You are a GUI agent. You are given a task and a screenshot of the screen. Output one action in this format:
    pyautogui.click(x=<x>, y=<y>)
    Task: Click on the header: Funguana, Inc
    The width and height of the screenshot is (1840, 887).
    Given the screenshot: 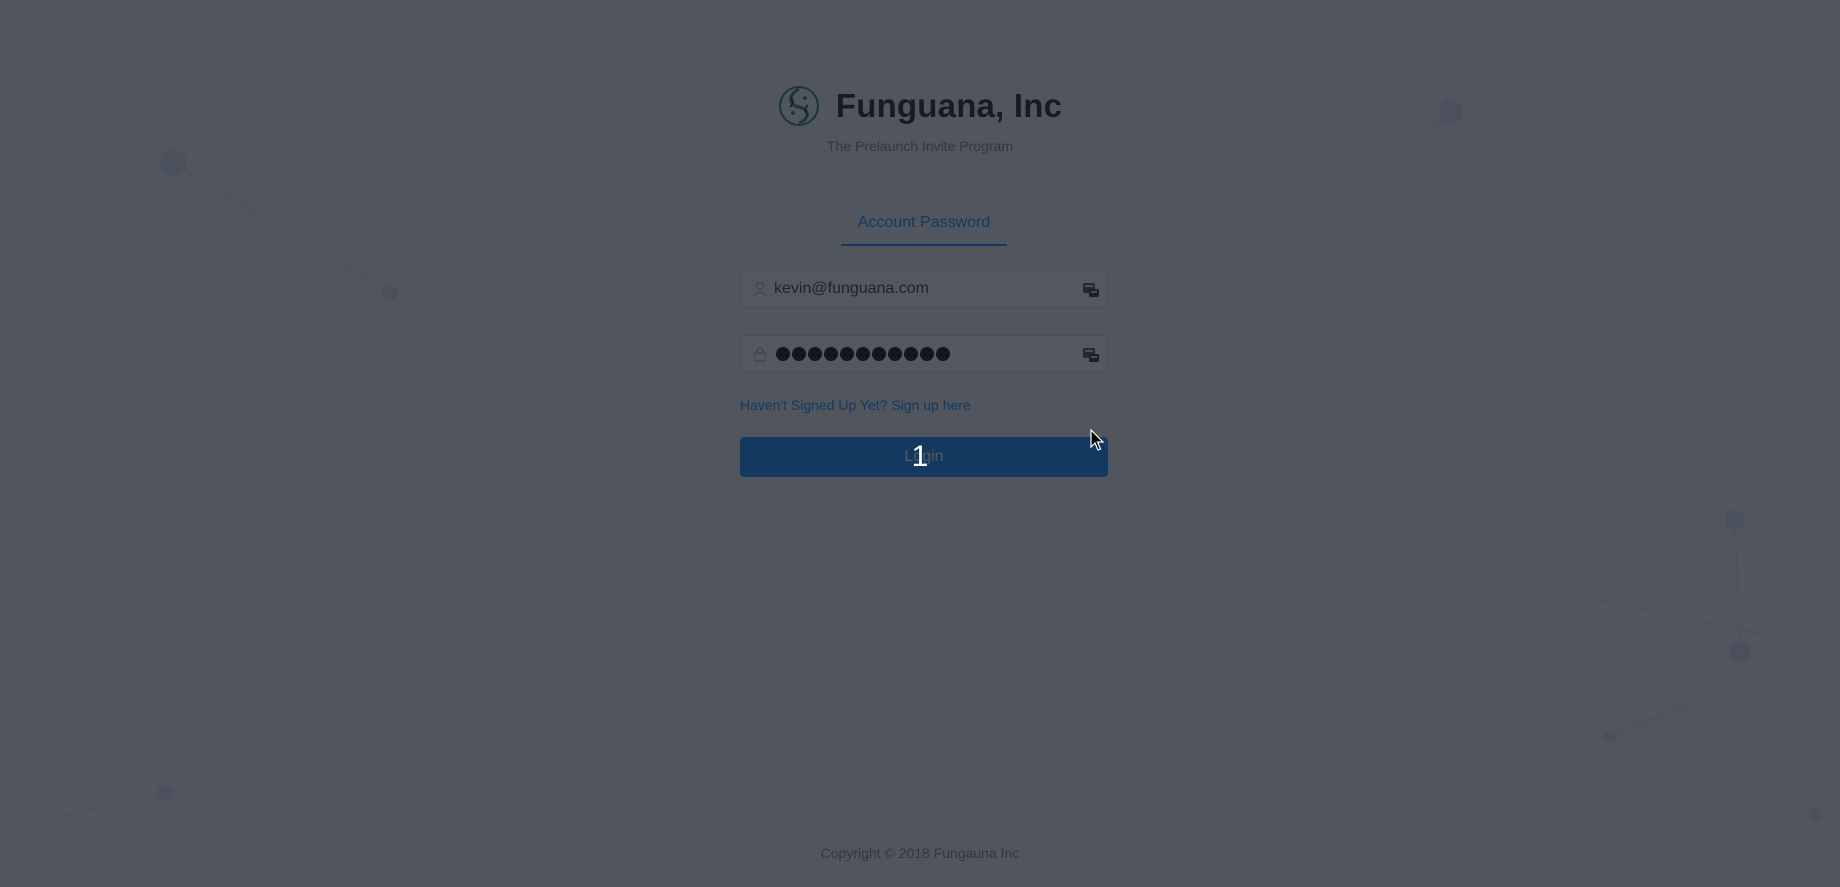 What is the action you would take?
    pyautogui.click(x=920, y=107)
    